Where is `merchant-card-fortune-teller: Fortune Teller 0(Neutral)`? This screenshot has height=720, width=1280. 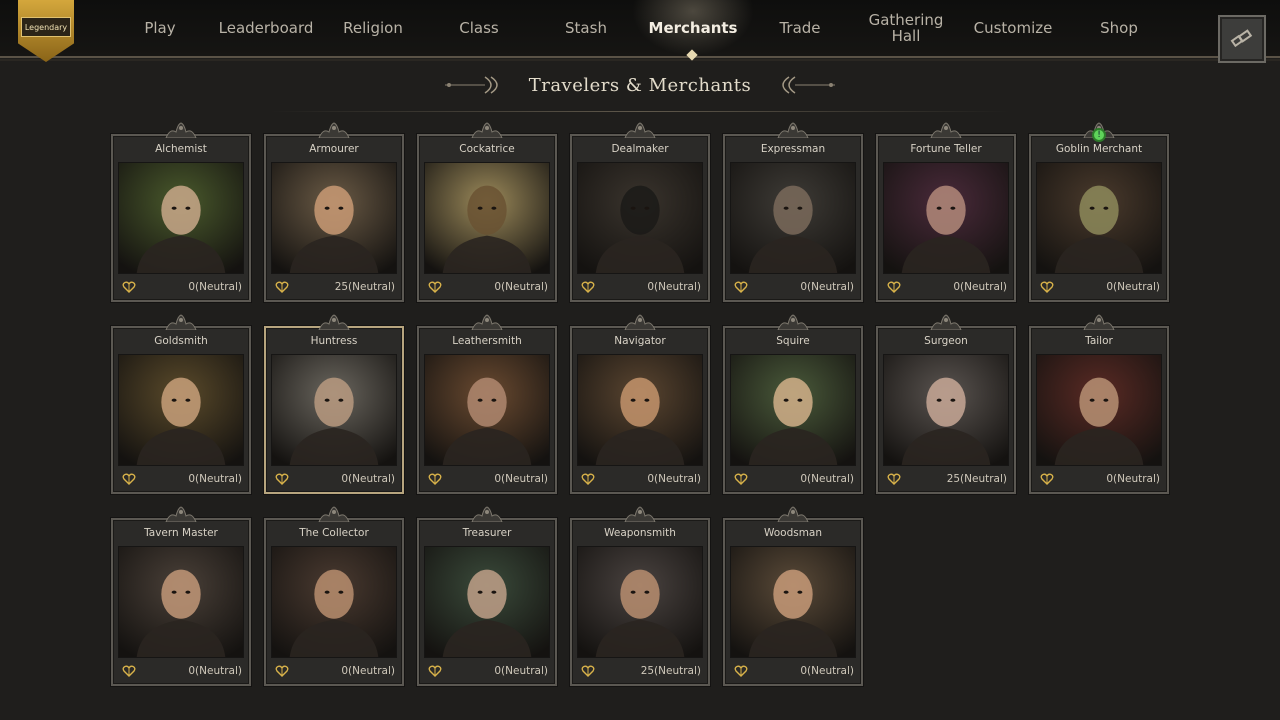
merchant-card-fortune-teller: Fortune Teller 0(Neutral) is located at coordinates (946, 212).